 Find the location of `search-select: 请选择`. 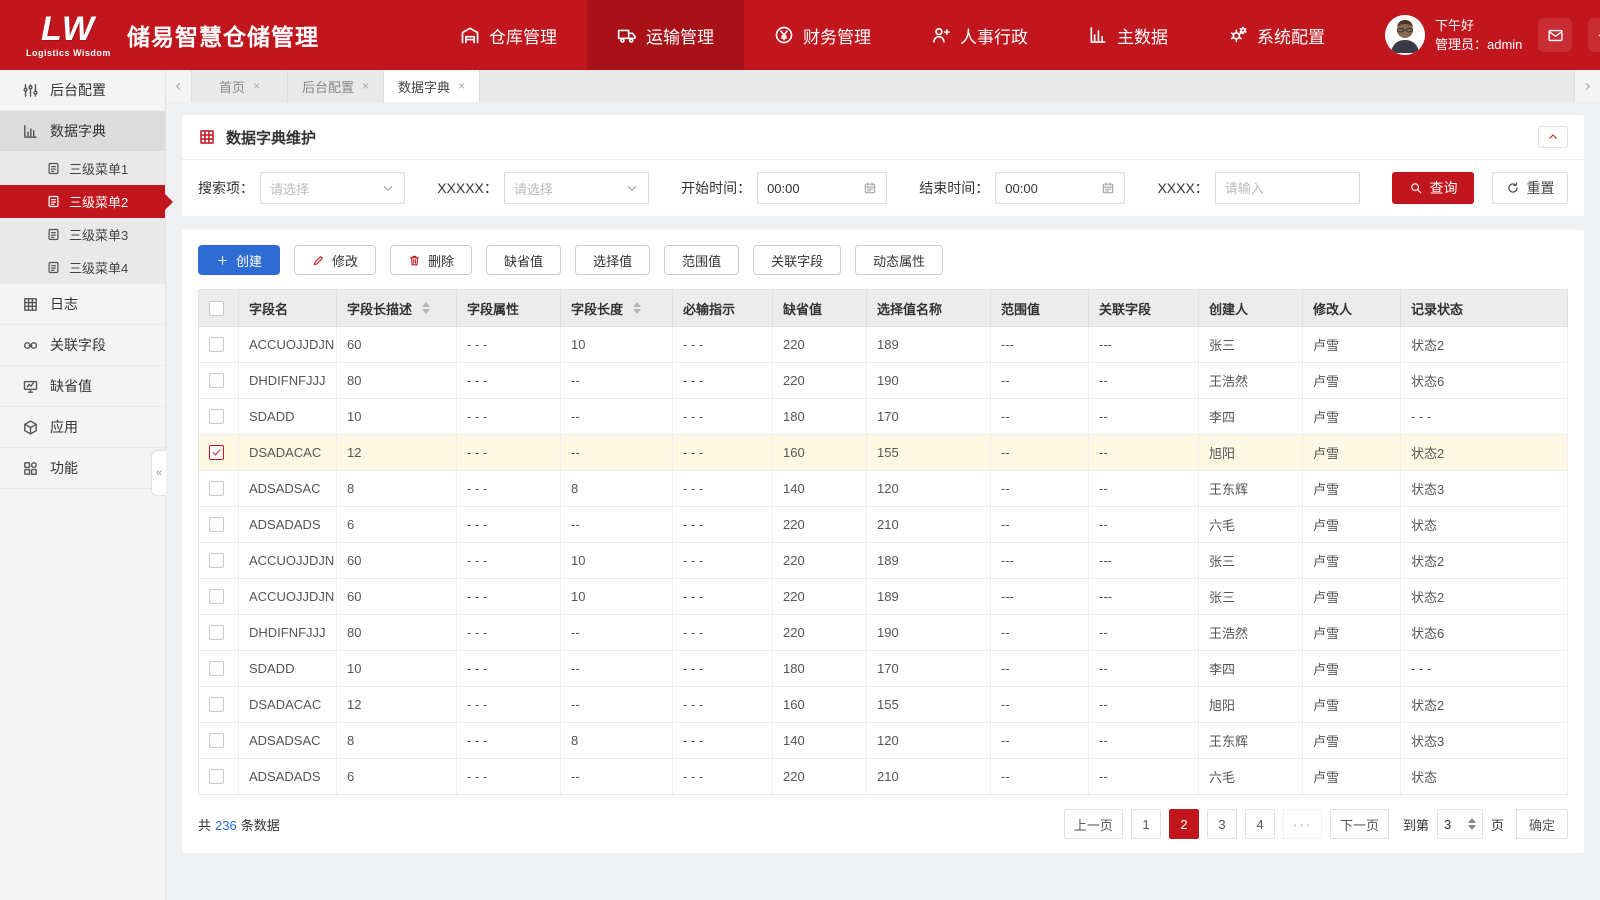

search-select: 请选择 is located at coordinates (332, 188).